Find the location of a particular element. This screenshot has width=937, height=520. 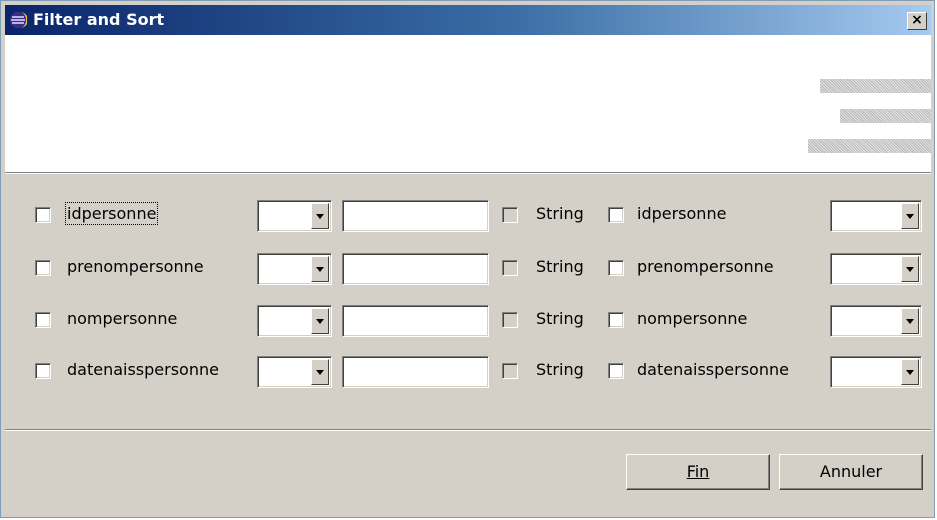

cancel-button-label: Annuler is located at coordinates (851, 471).